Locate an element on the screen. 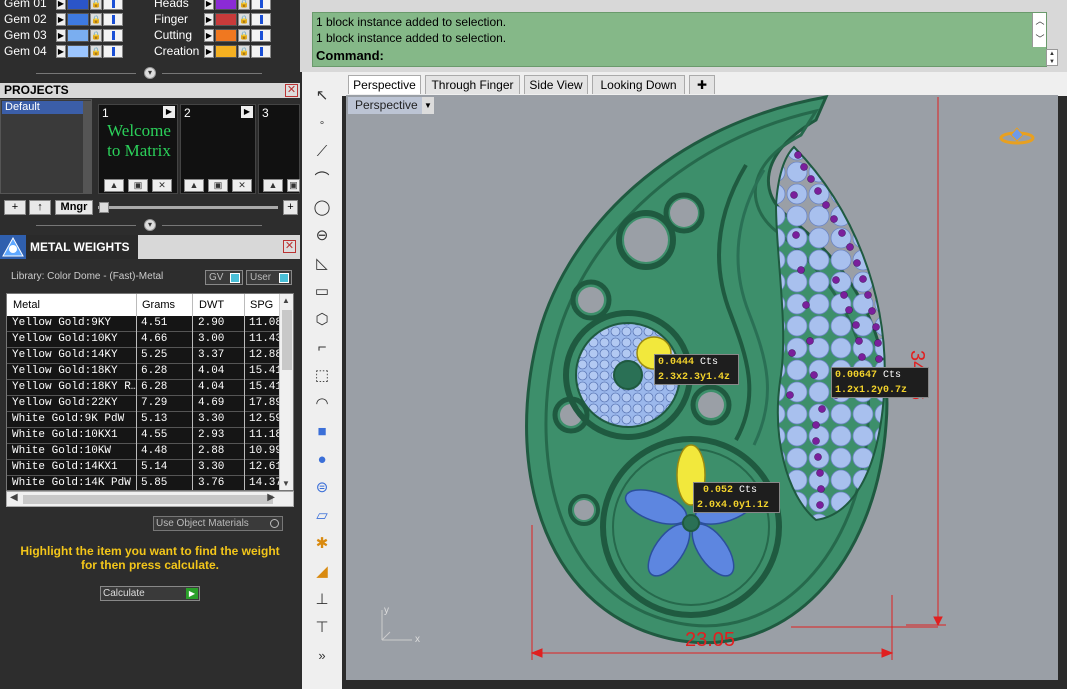 The image size is (1067, 689). tab-through-finger: Through Finger is located at coordinates (472, 84).